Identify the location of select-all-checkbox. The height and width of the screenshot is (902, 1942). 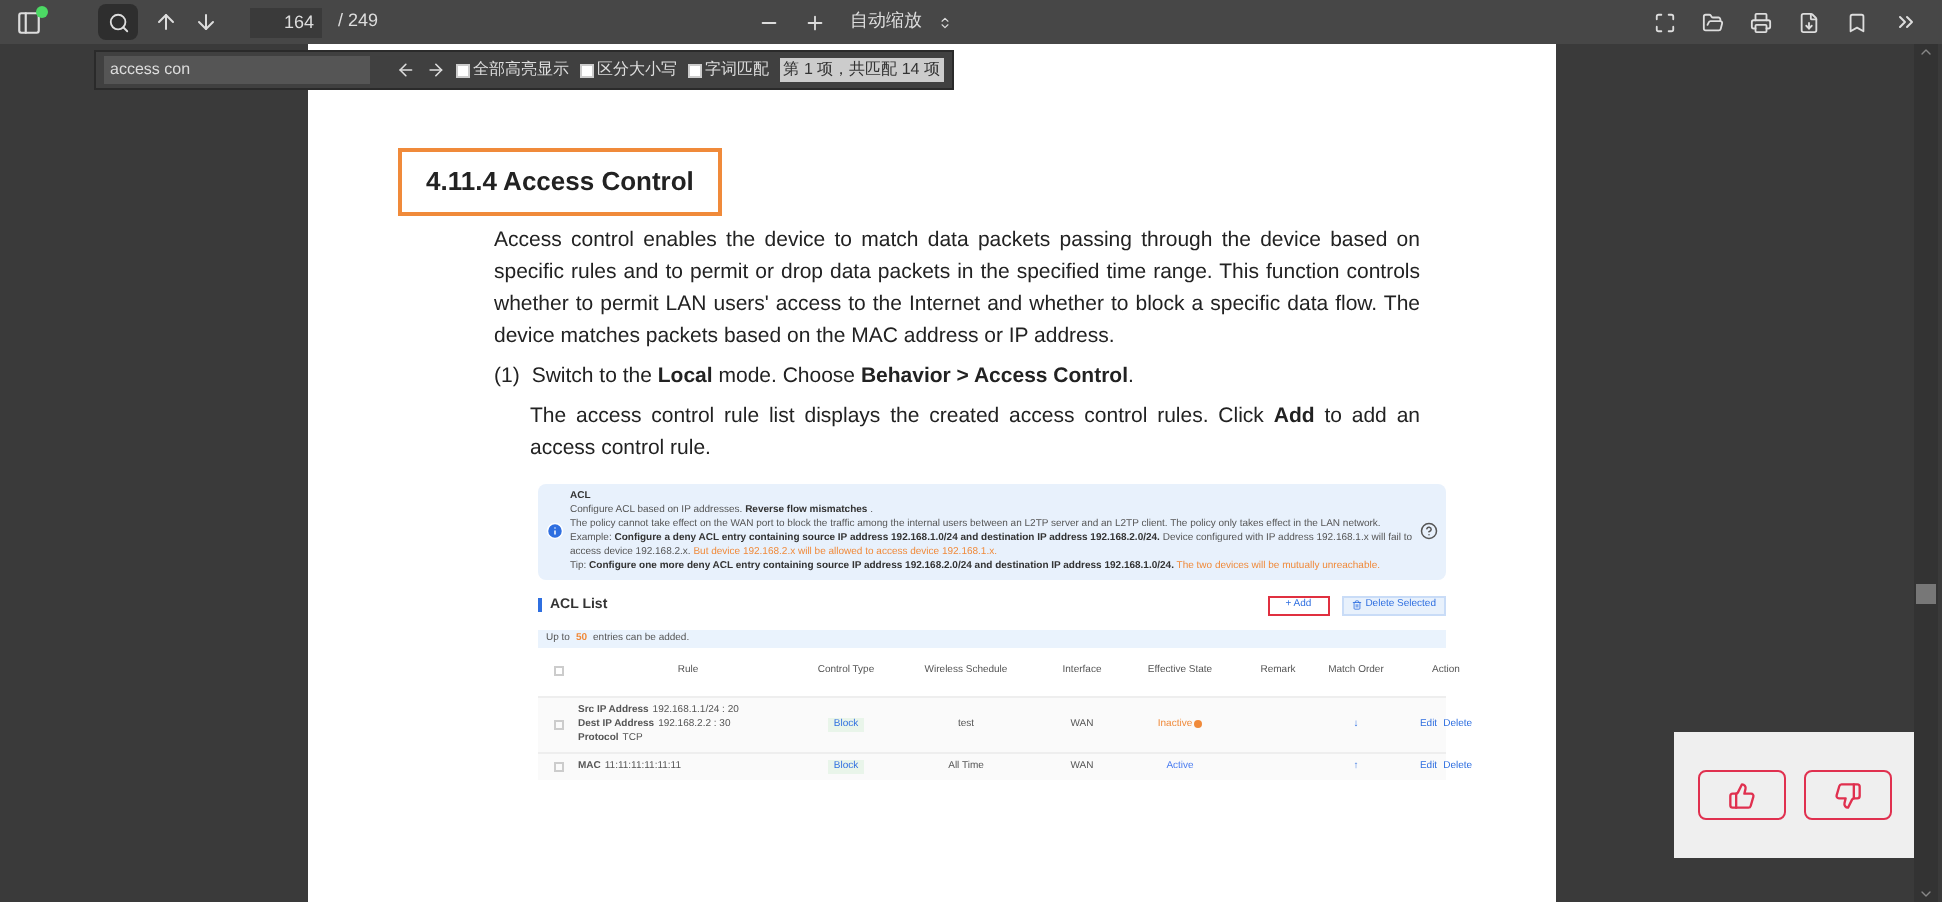
(558, 671).